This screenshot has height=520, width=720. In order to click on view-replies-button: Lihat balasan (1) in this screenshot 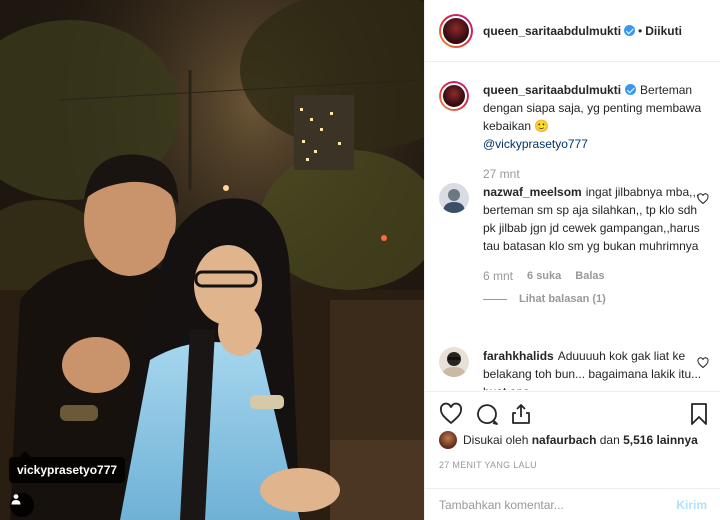, I will do `click(596, 299)`.